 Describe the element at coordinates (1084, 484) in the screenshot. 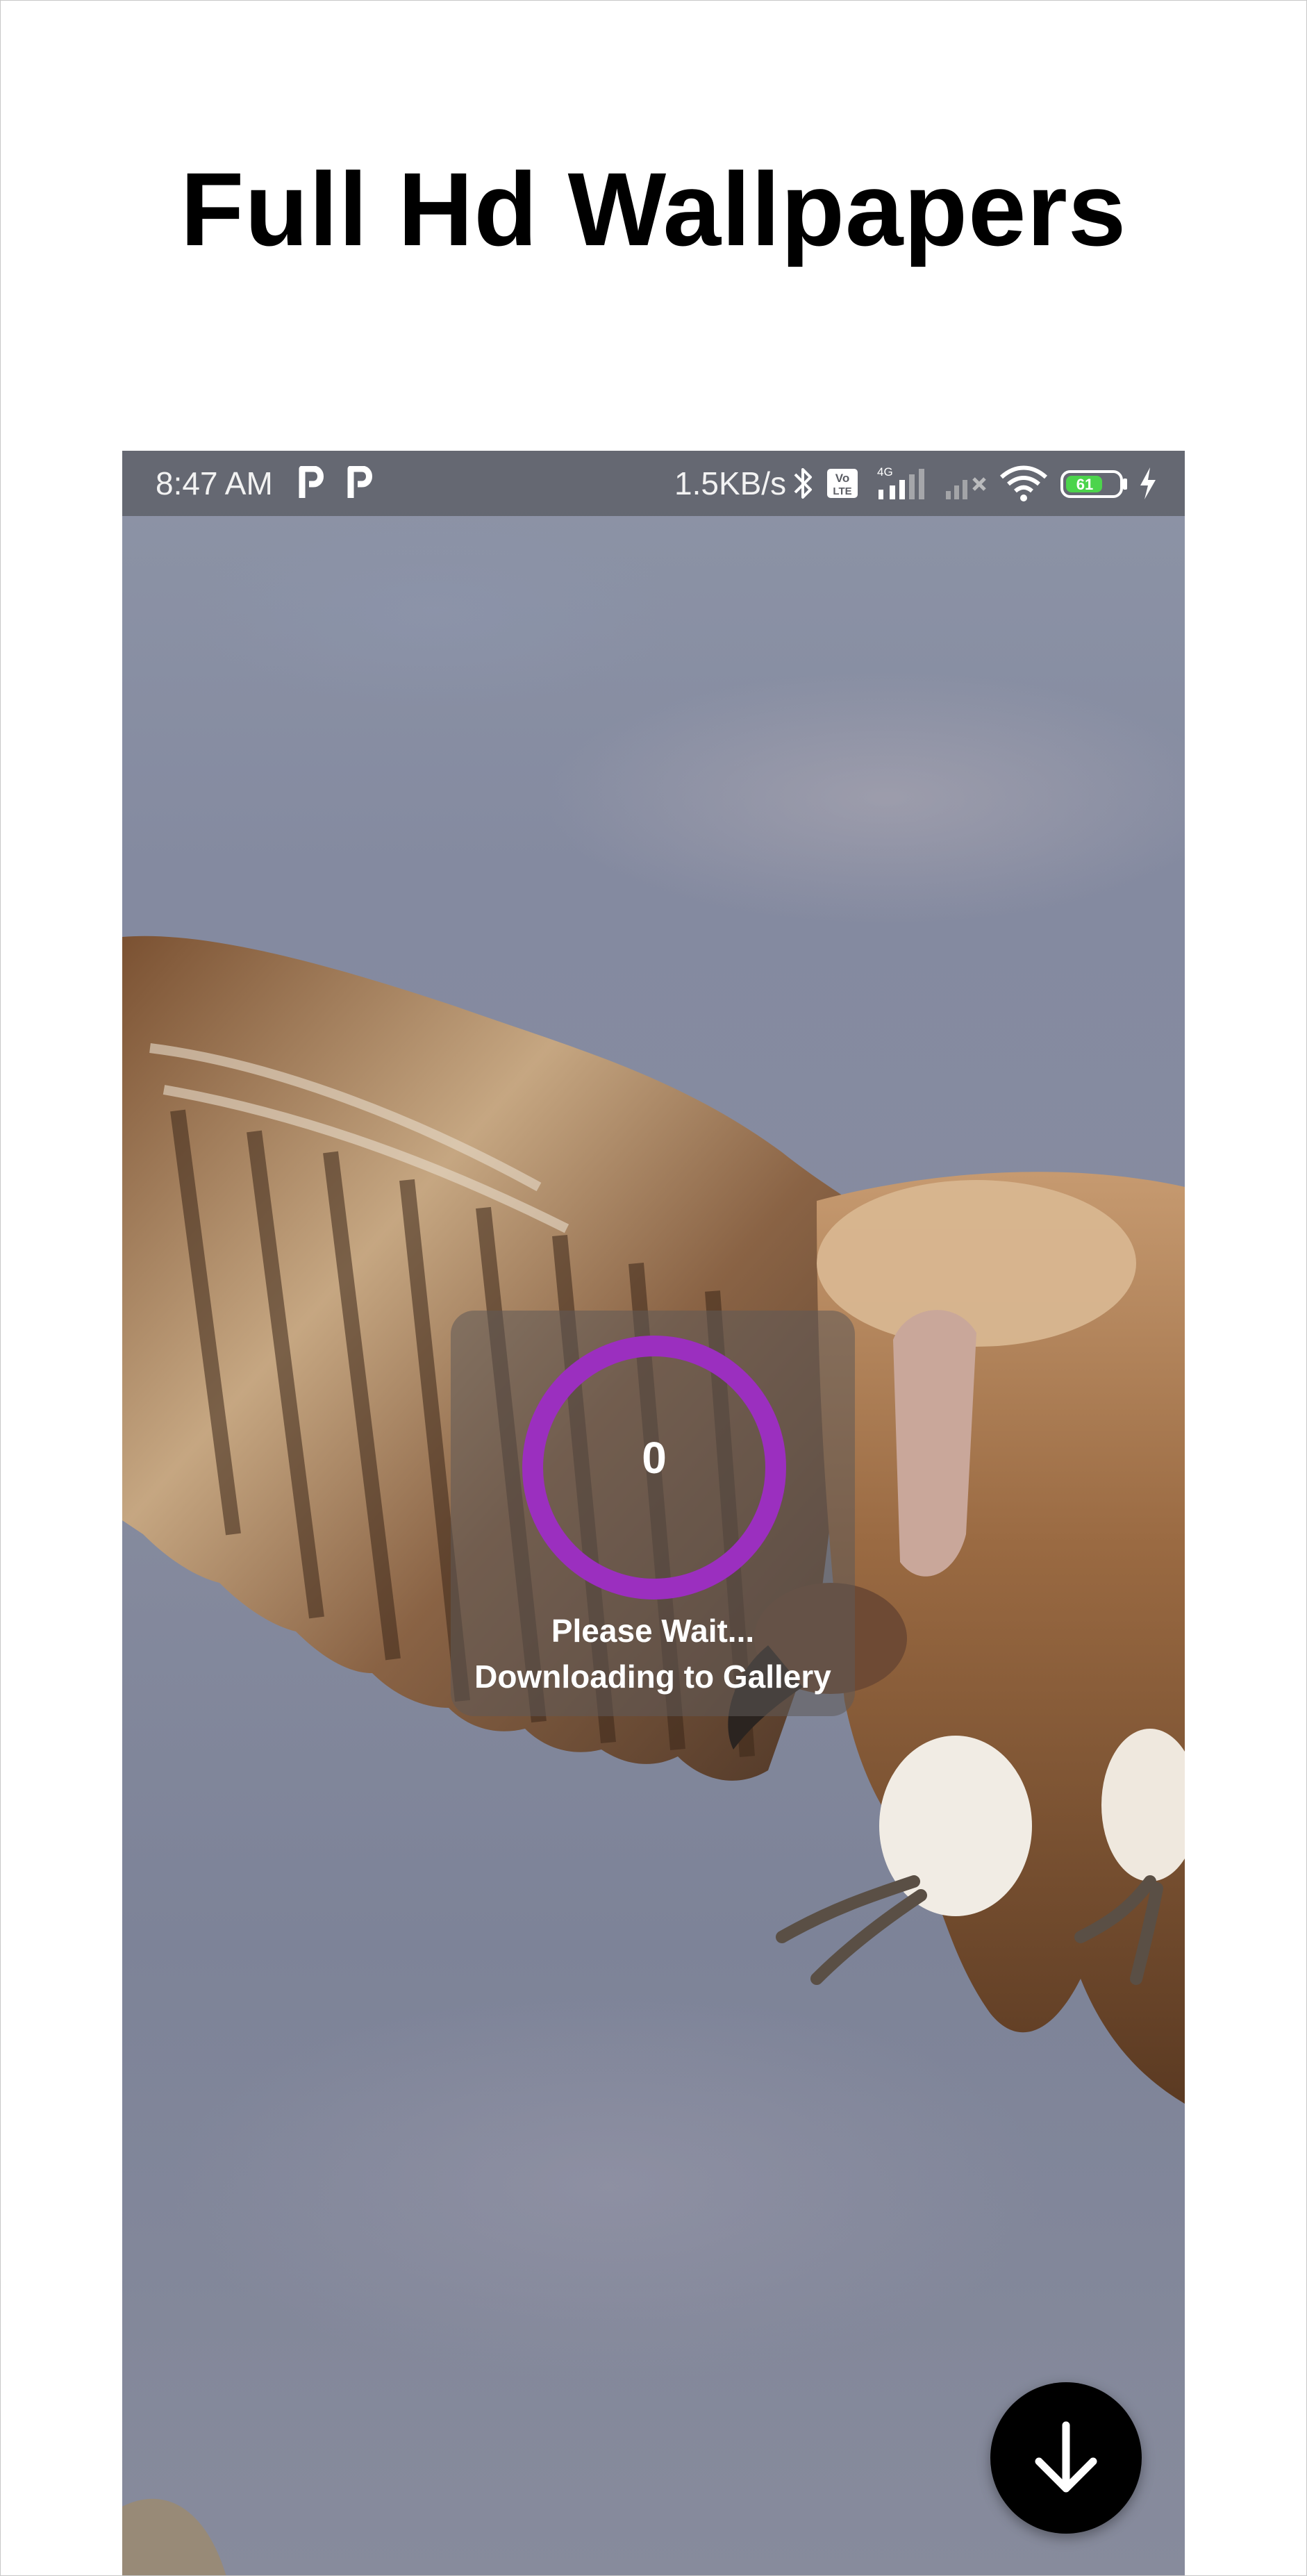

I see `battery-level: 61` at that location.